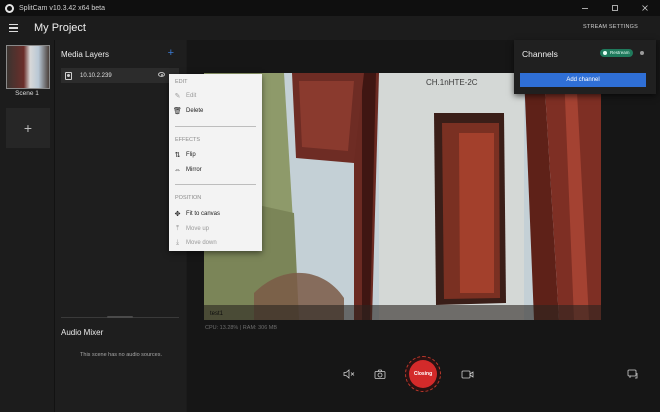 The height and width of the screenshot is (412, 660). Describe the element at coordinates (191, 96) in the screenshot. I see `menu-item-label: Edit` at that location.